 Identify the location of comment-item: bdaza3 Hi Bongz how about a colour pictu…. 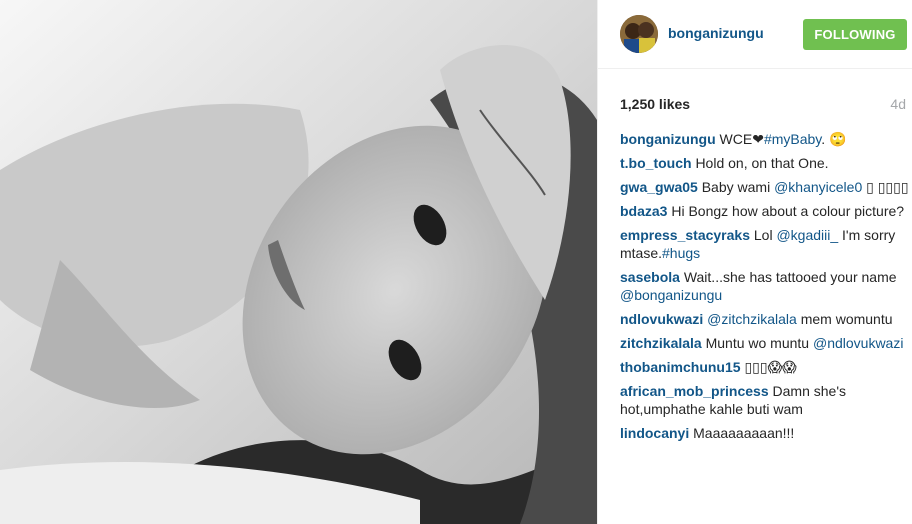
(765, 211).